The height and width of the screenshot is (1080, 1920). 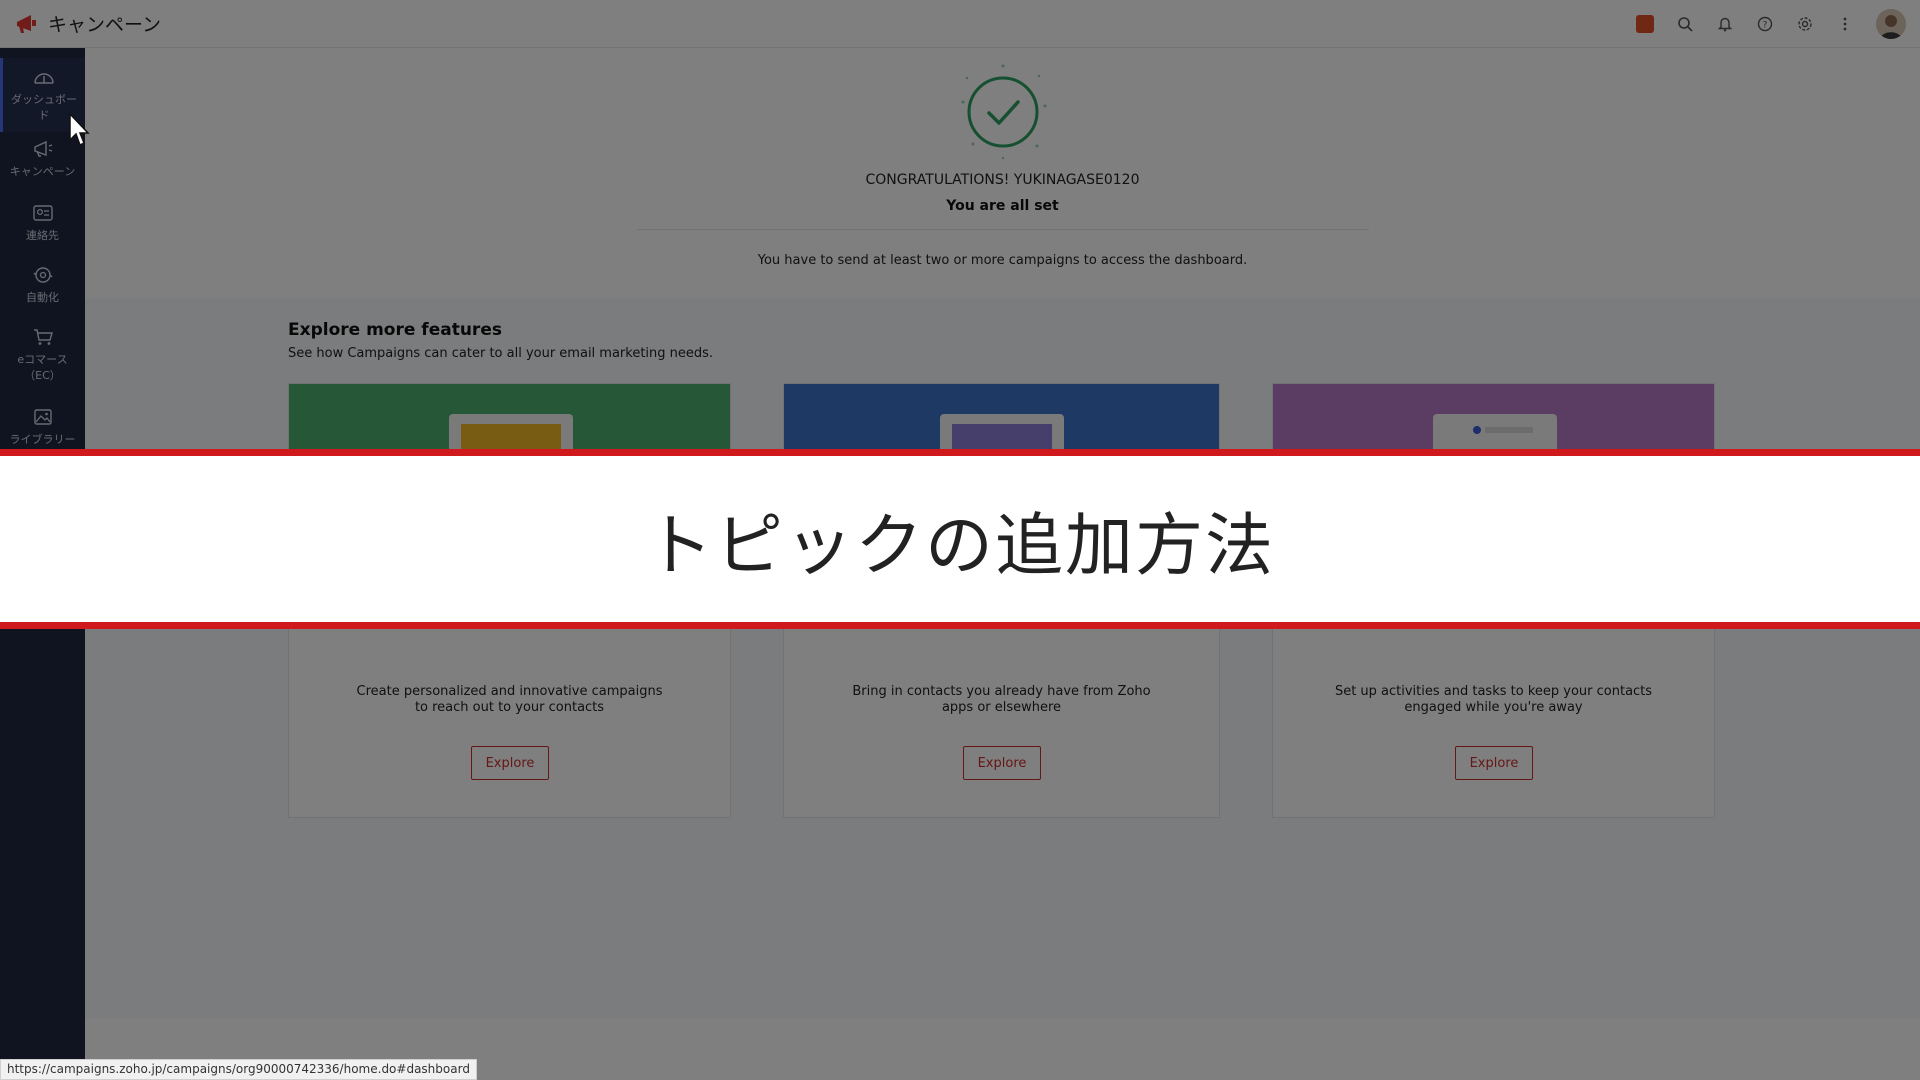 I want to click on sidebar-item-contacts: 連絡先, so click(x=42, y=232).